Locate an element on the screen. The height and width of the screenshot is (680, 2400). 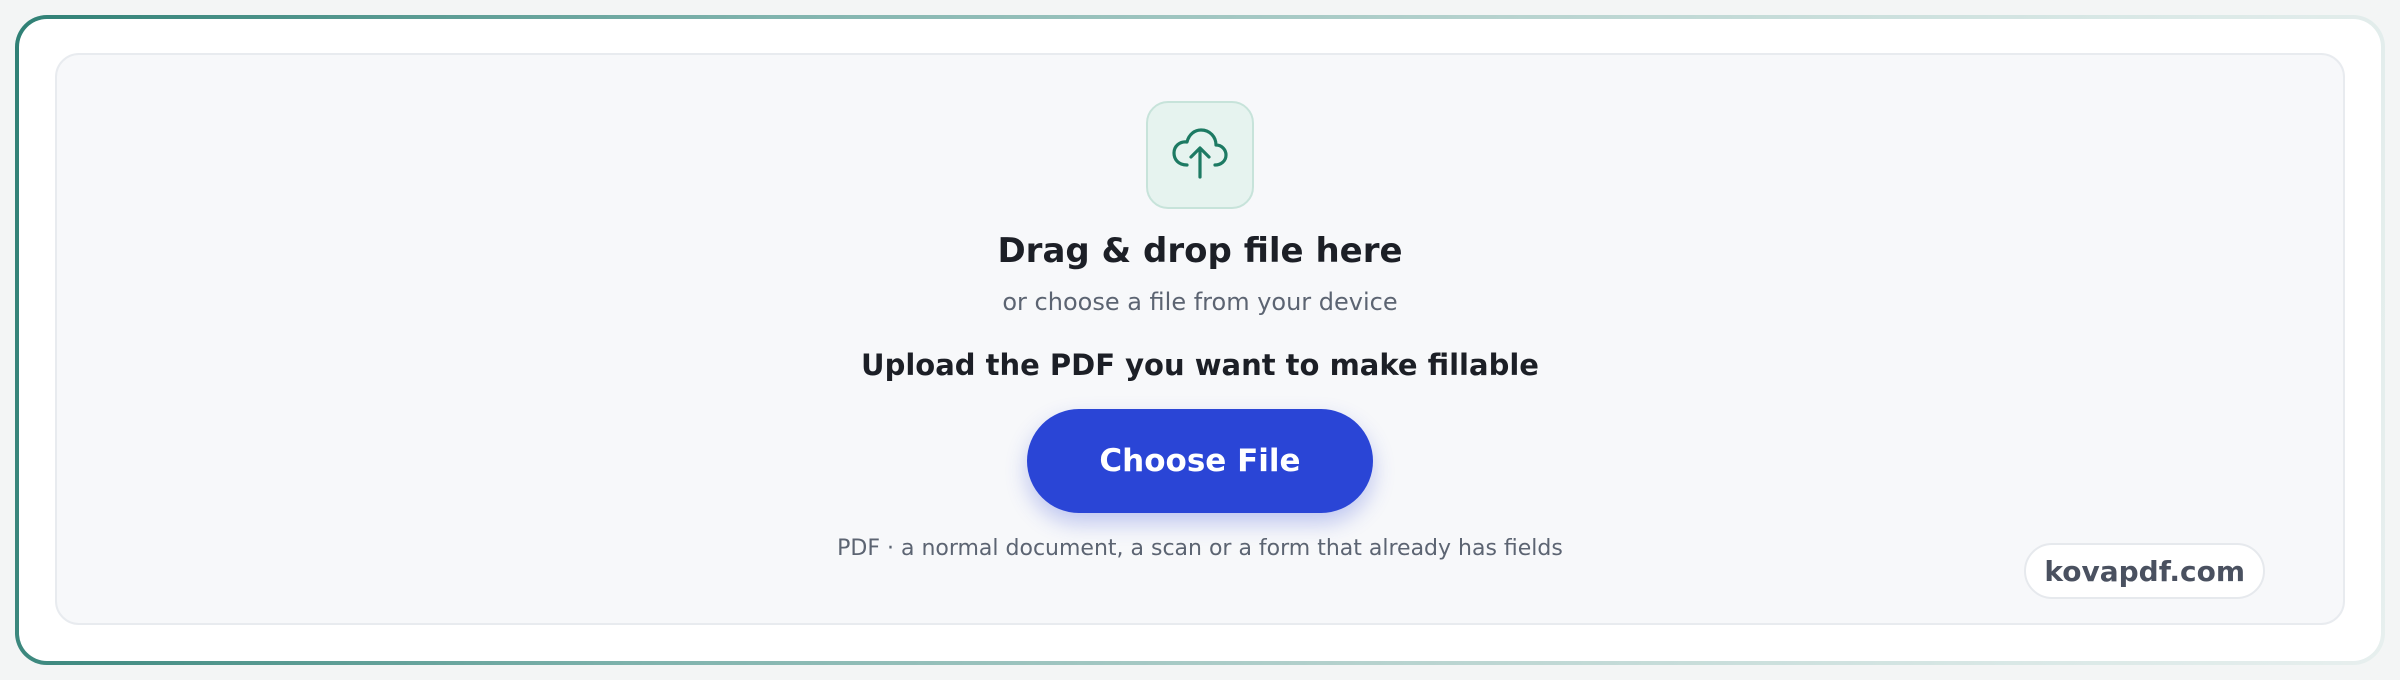
brand-badge: kovapdf.com is located at coordinates (2144, 571).